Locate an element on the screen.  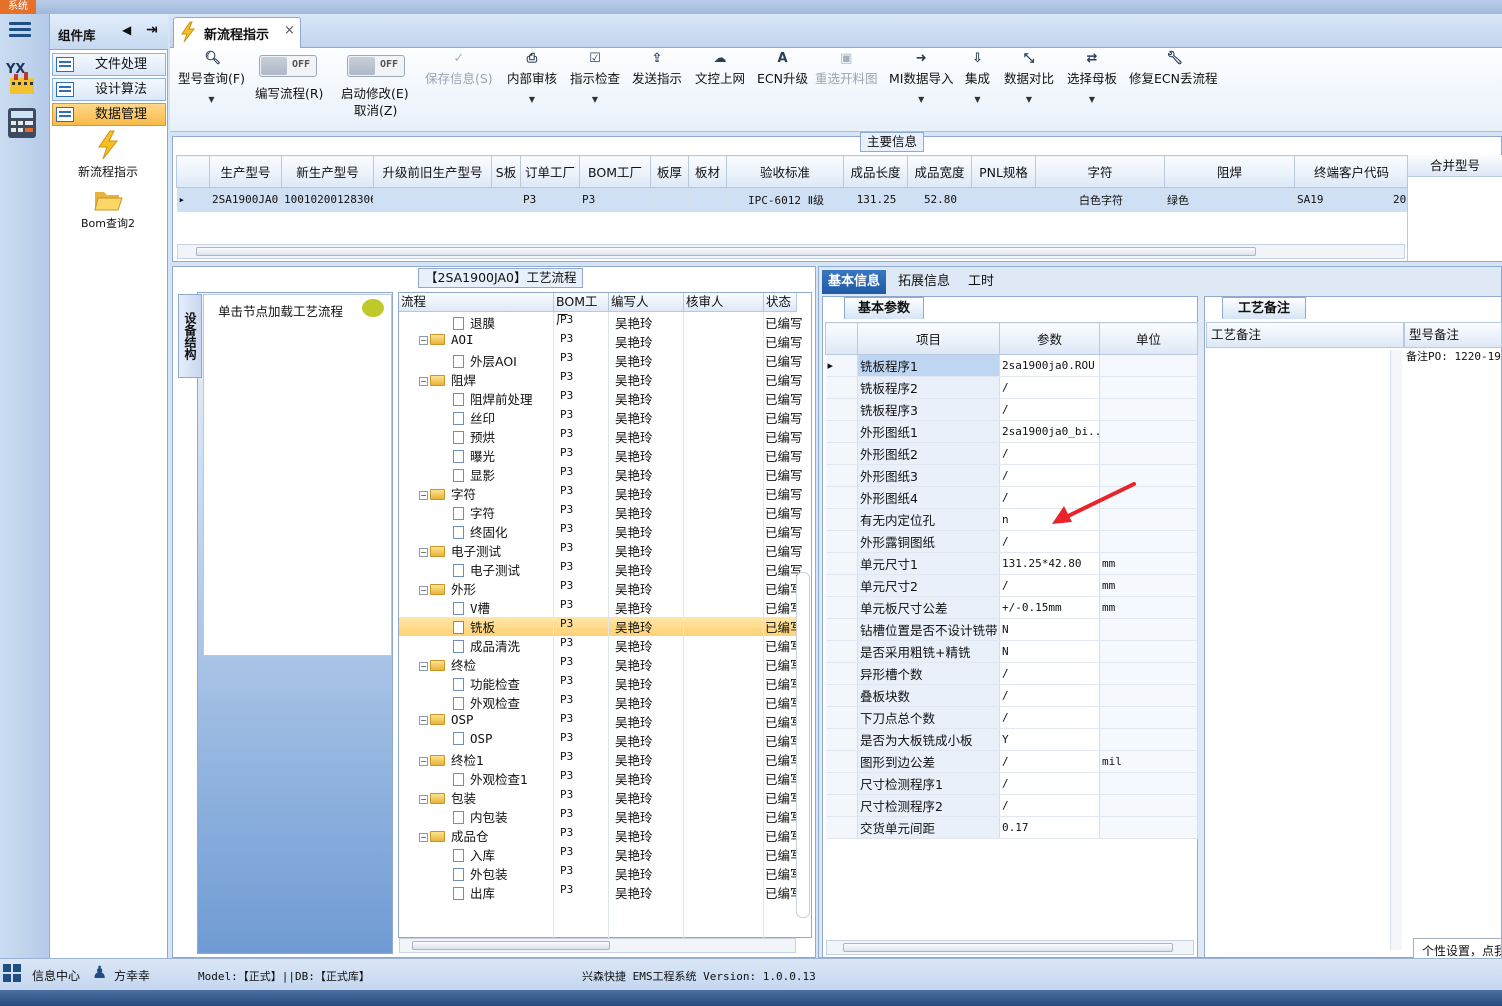
param-value: 0.17 is located at coordinates (1049, 827).